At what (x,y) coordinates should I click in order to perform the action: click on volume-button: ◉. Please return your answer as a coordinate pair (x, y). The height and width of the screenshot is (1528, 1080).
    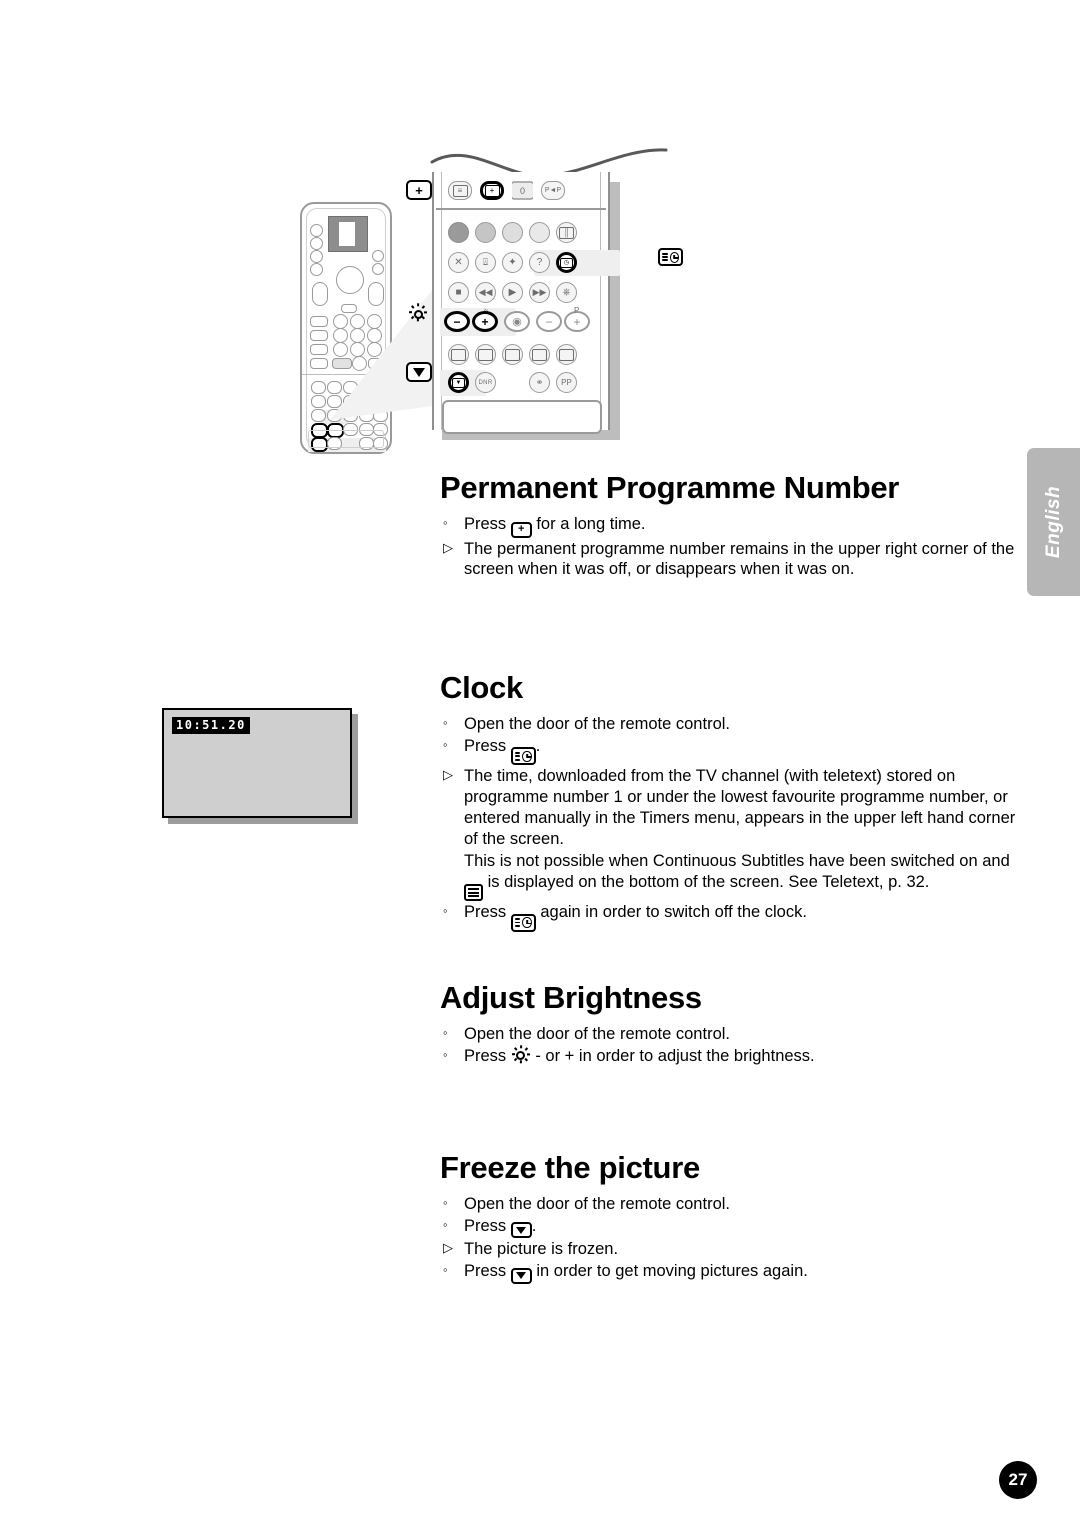
    Looking at the image, I should click on (517, 321).